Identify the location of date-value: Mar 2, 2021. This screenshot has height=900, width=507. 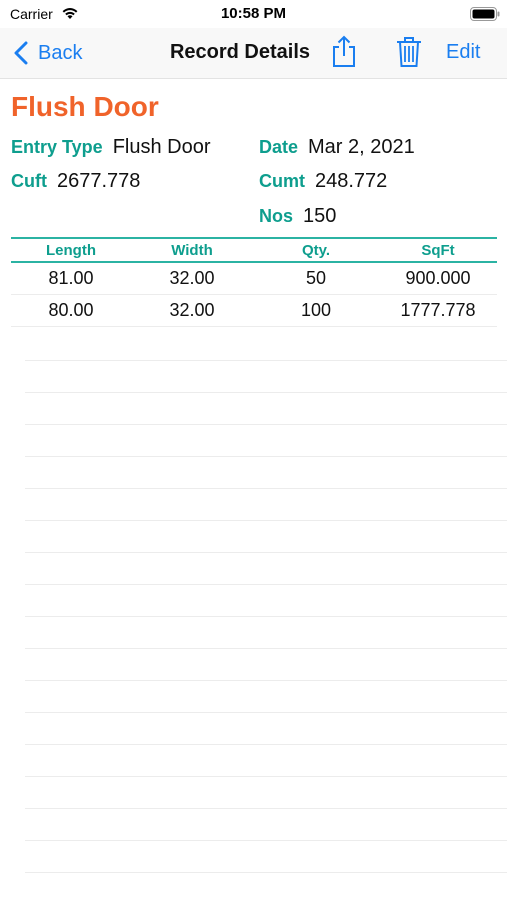
(361, 147).